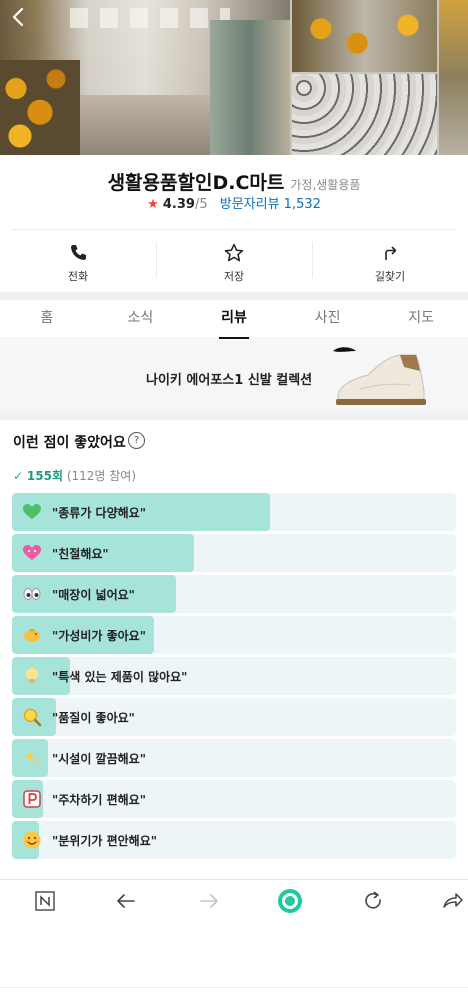  I want to click on lightbulb-icon, so click(32, 676).